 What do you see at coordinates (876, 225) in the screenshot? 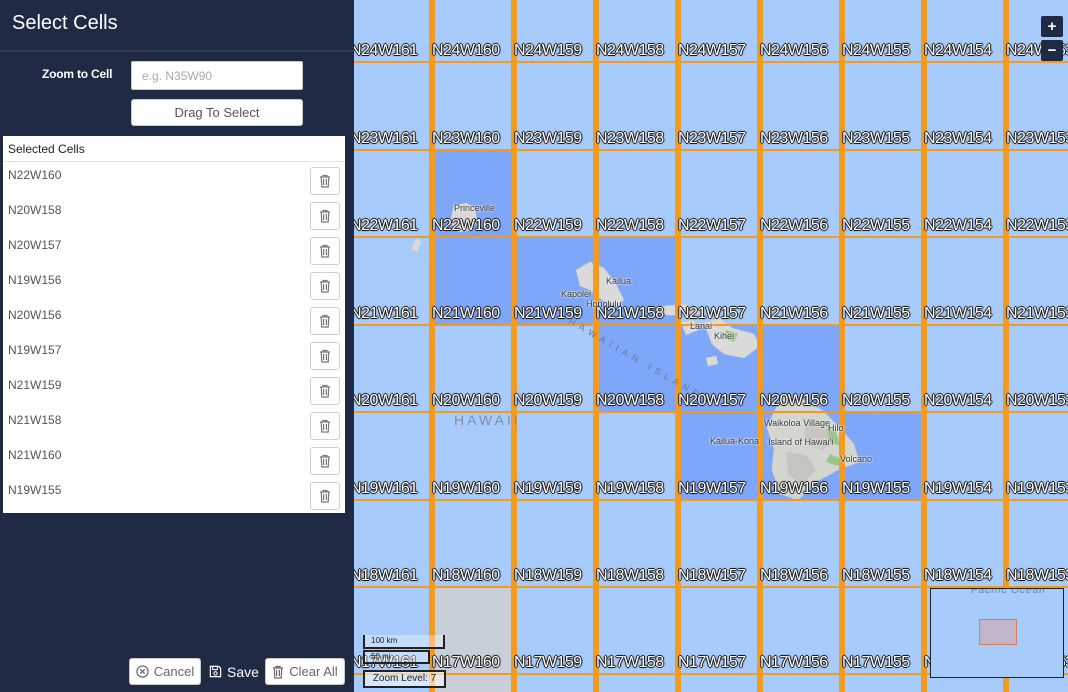
I see `grid-cell-label: N22W155` at bounding box center [876, 225].